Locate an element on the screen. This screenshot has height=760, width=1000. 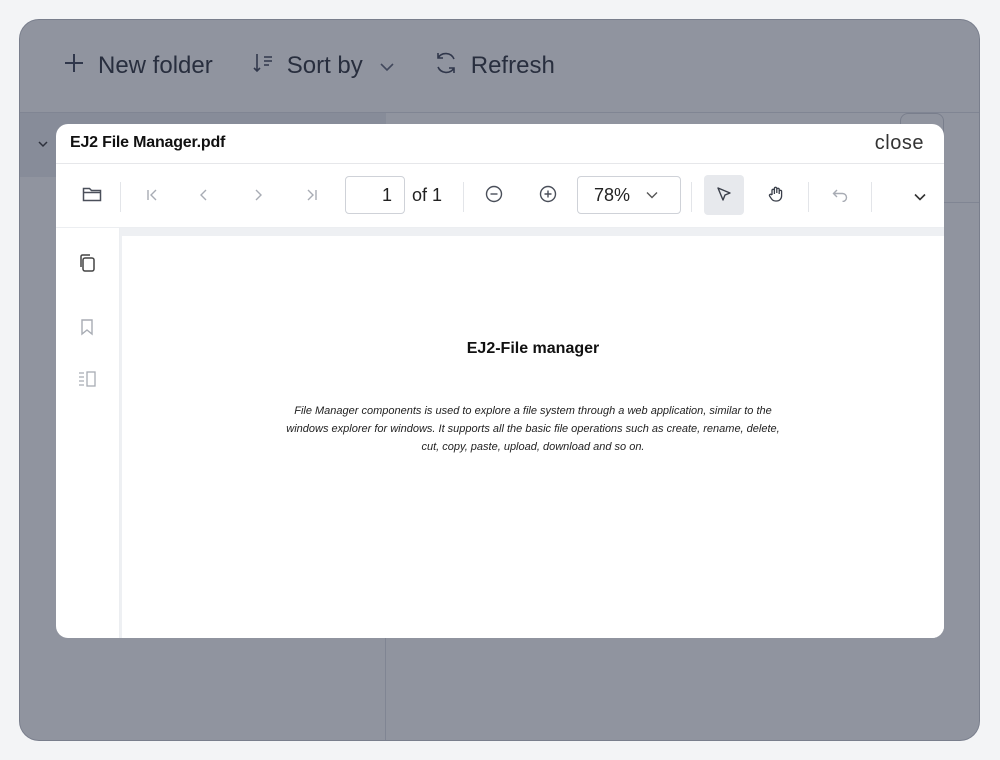
next-page-button is located at coordinates (258, 196).